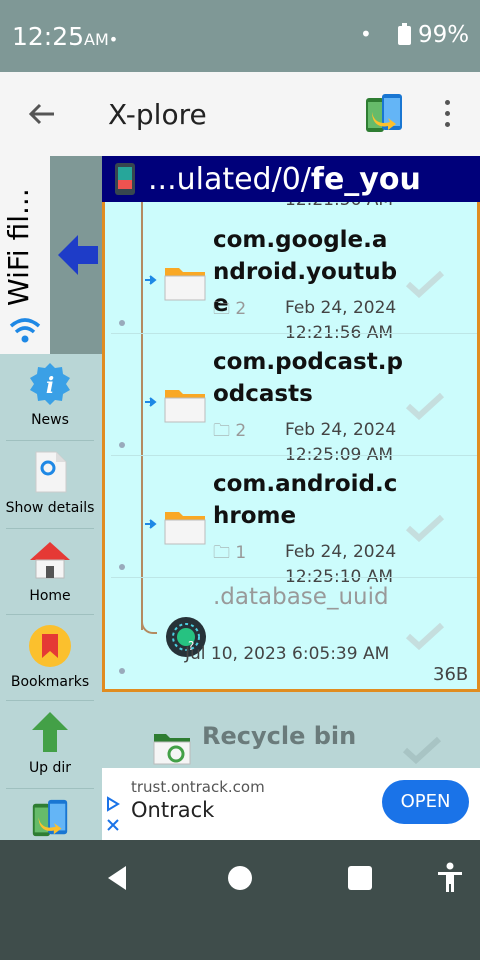  What do you see at coordinates (173, 810) in the screenshot?
I see `ad-title: Ontrack` at bounding box center [173, 810].